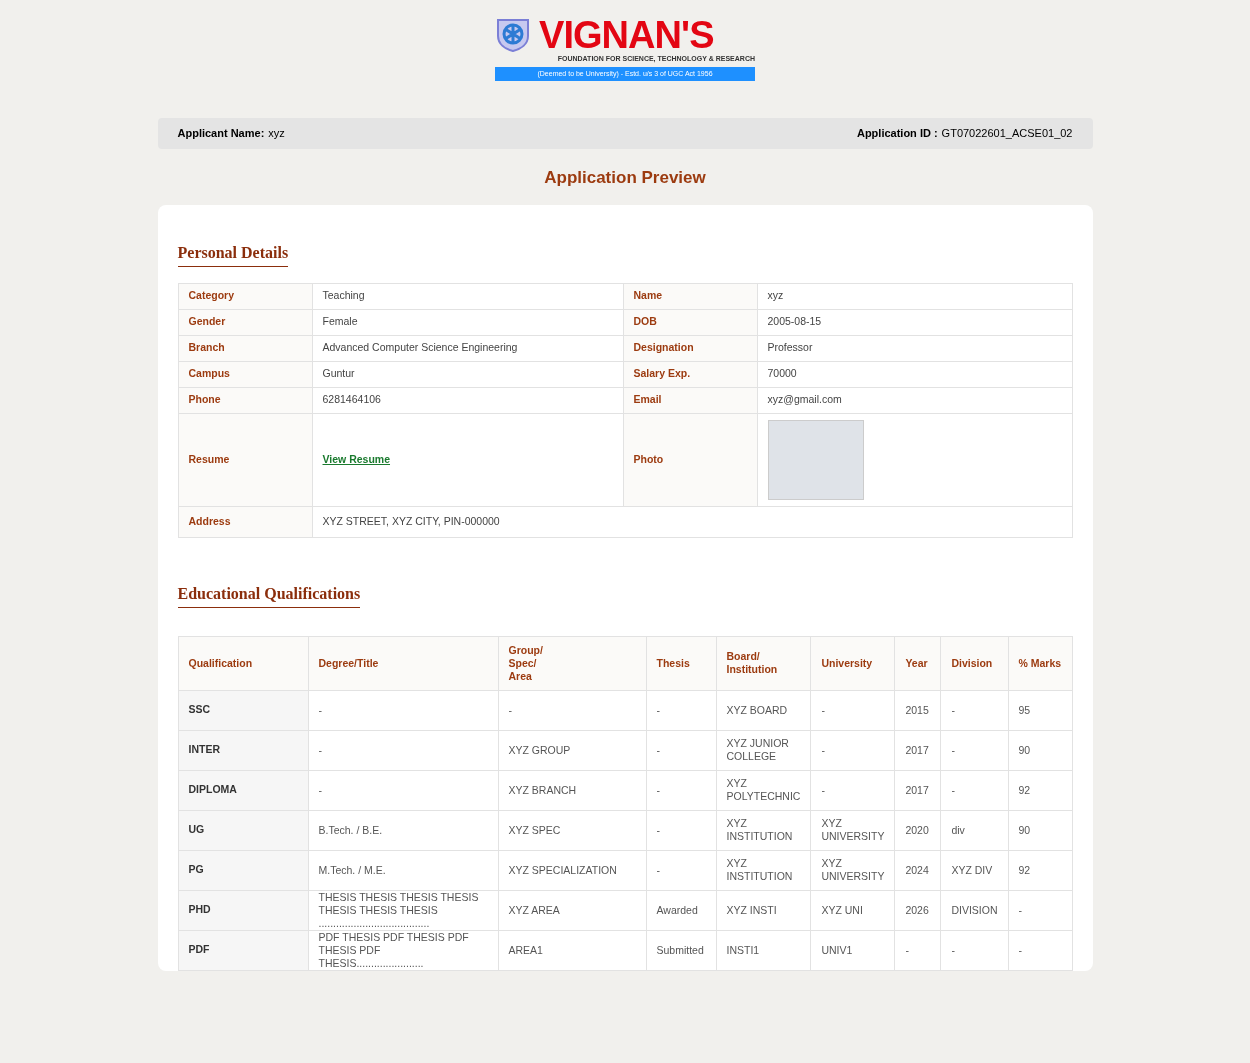 This screenshot has width=1250, height=1063. I want to click on table-cell: XYZ INSTI, so click(763, 910).